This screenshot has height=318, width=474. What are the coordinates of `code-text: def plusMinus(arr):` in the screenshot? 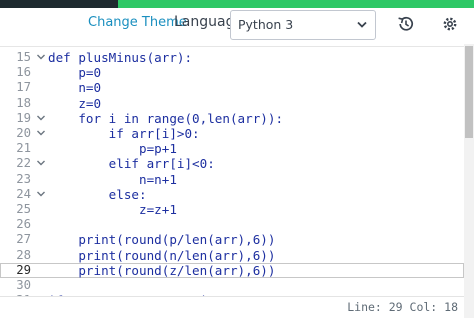 It's located at (120, 57).